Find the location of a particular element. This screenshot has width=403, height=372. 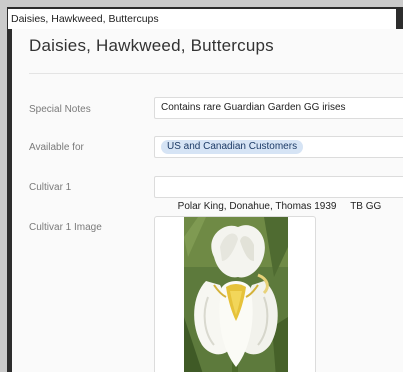

available-for-field: US and Canadian Customers is located at coordinates (278, 147).